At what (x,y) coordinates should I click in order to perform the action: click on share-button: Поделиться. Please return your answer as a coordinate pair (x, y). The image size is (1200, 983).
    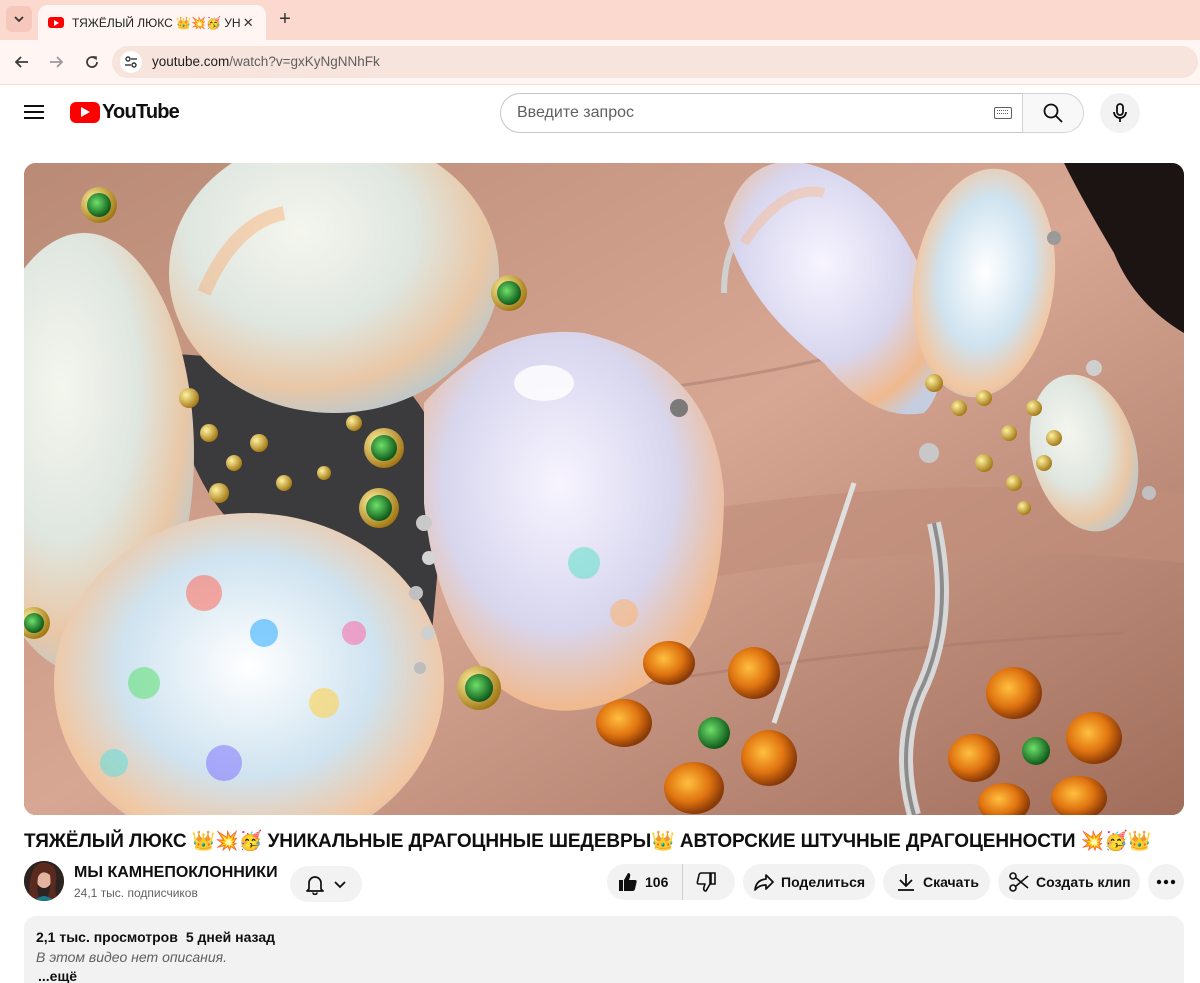
    Looking at the image, I should click on (809, 882).